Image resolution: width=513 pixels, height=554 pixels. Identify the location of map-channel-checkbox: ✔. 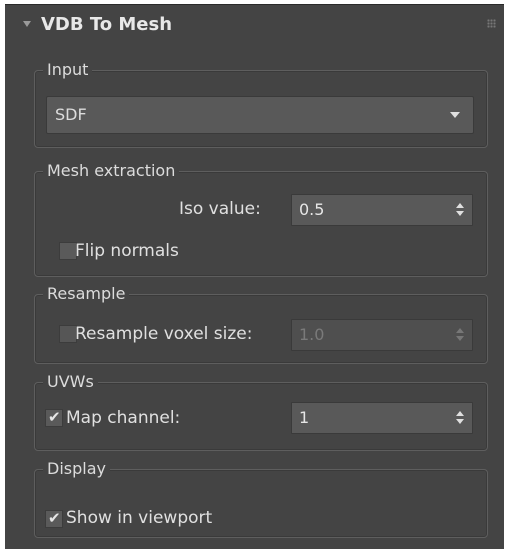
(54, 417).